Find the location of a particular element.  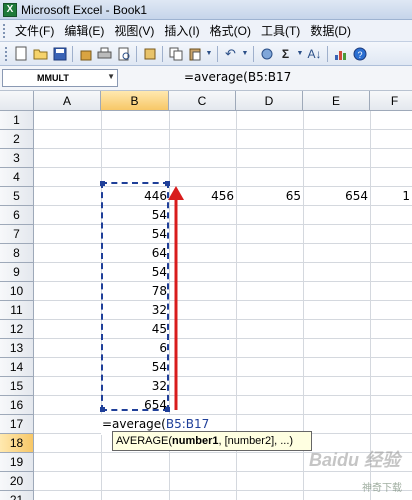

formula-bar: MMULT ▼ =average(B5:B17 is located at coordinates (206, 78).